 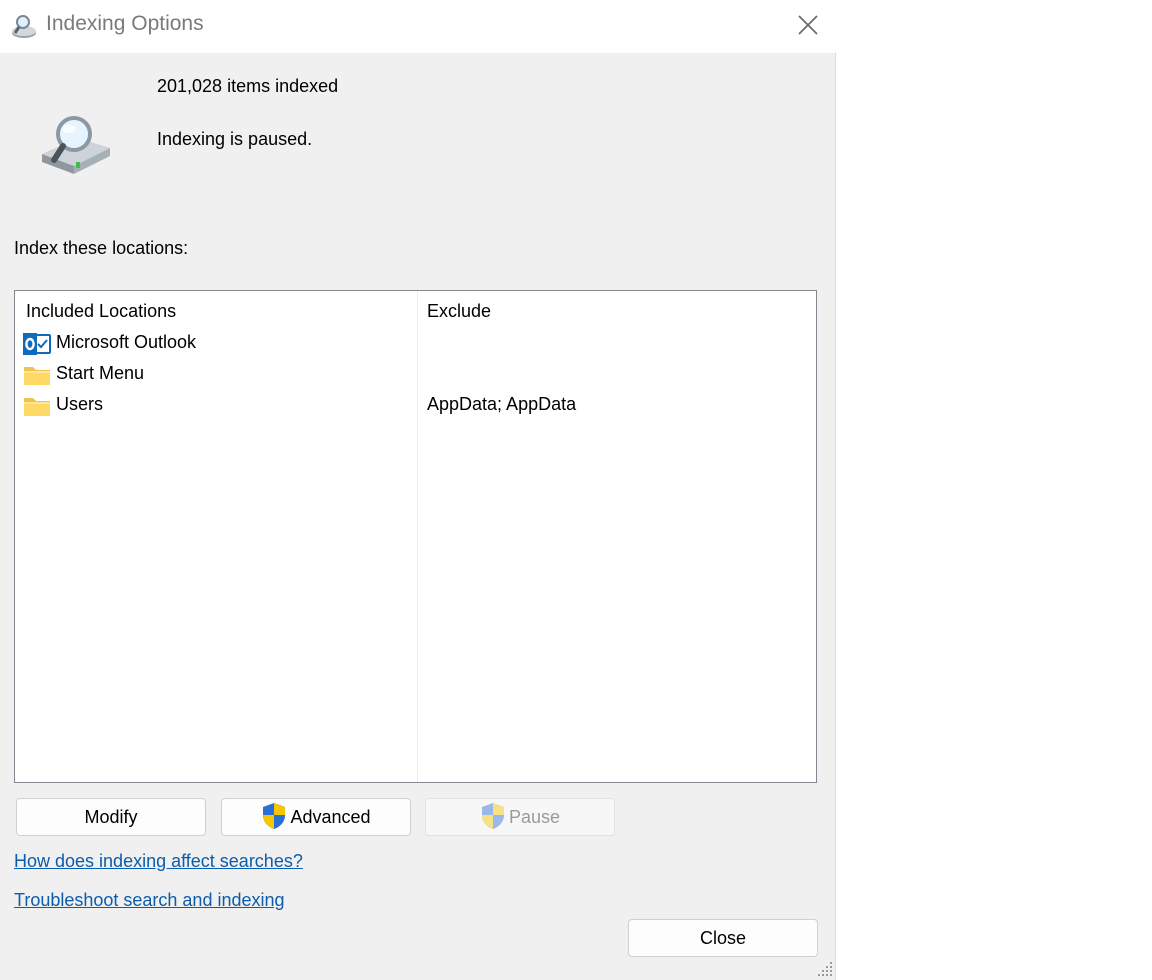 I want to click on list-item-users: Users AppData; AppData, so click(x=415, y=406).